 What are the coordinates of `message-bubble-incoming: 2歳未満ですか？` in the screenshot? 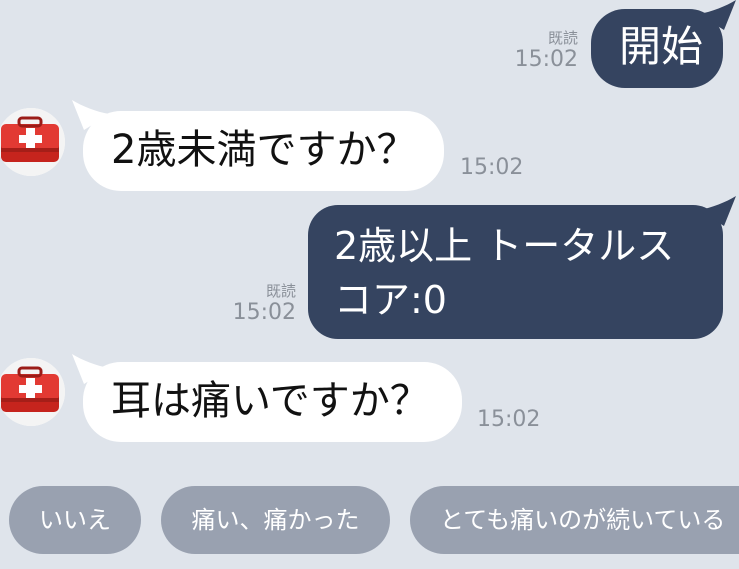 It's located at (263, 151).